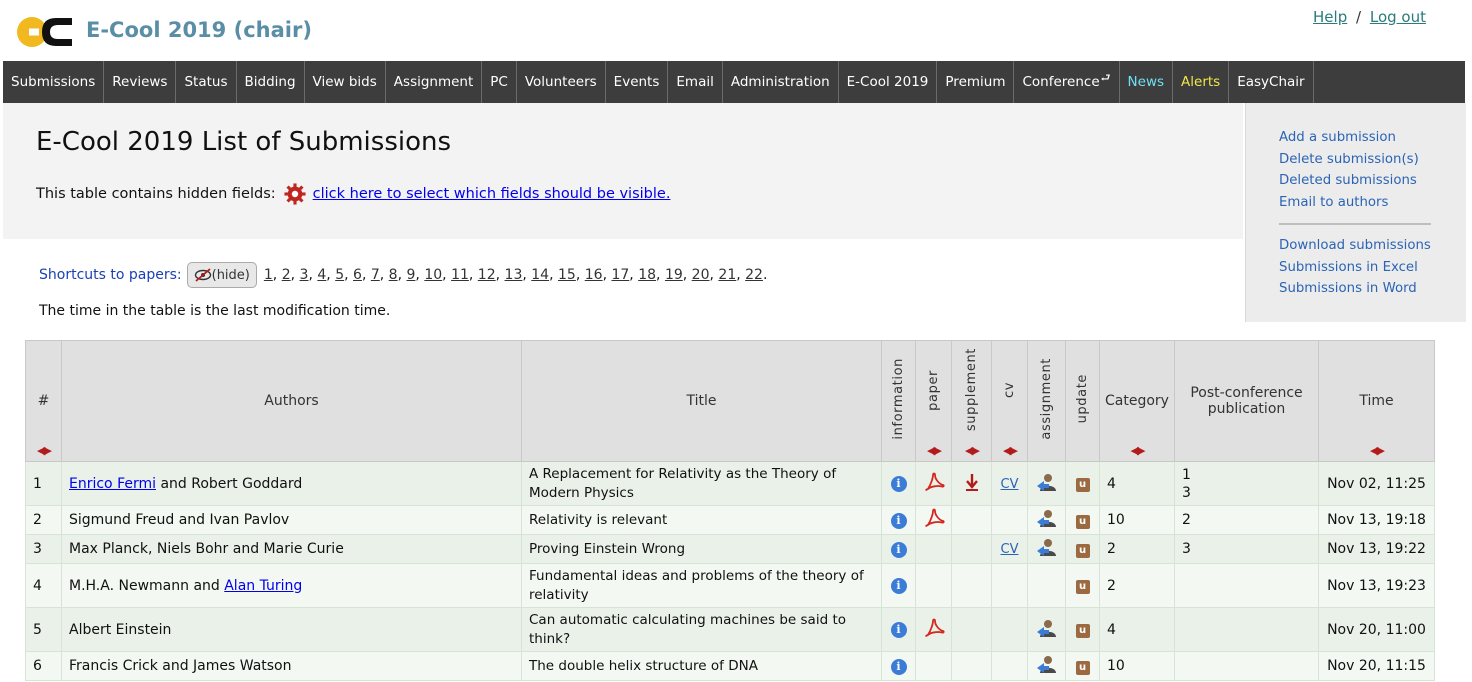 Image resolution: width=1472 pixels, height=682 pixels. Describe the element at coordinates (971, 401) in the screenshot. I see `col-supplement-header: supplement ◀▶` at that location.